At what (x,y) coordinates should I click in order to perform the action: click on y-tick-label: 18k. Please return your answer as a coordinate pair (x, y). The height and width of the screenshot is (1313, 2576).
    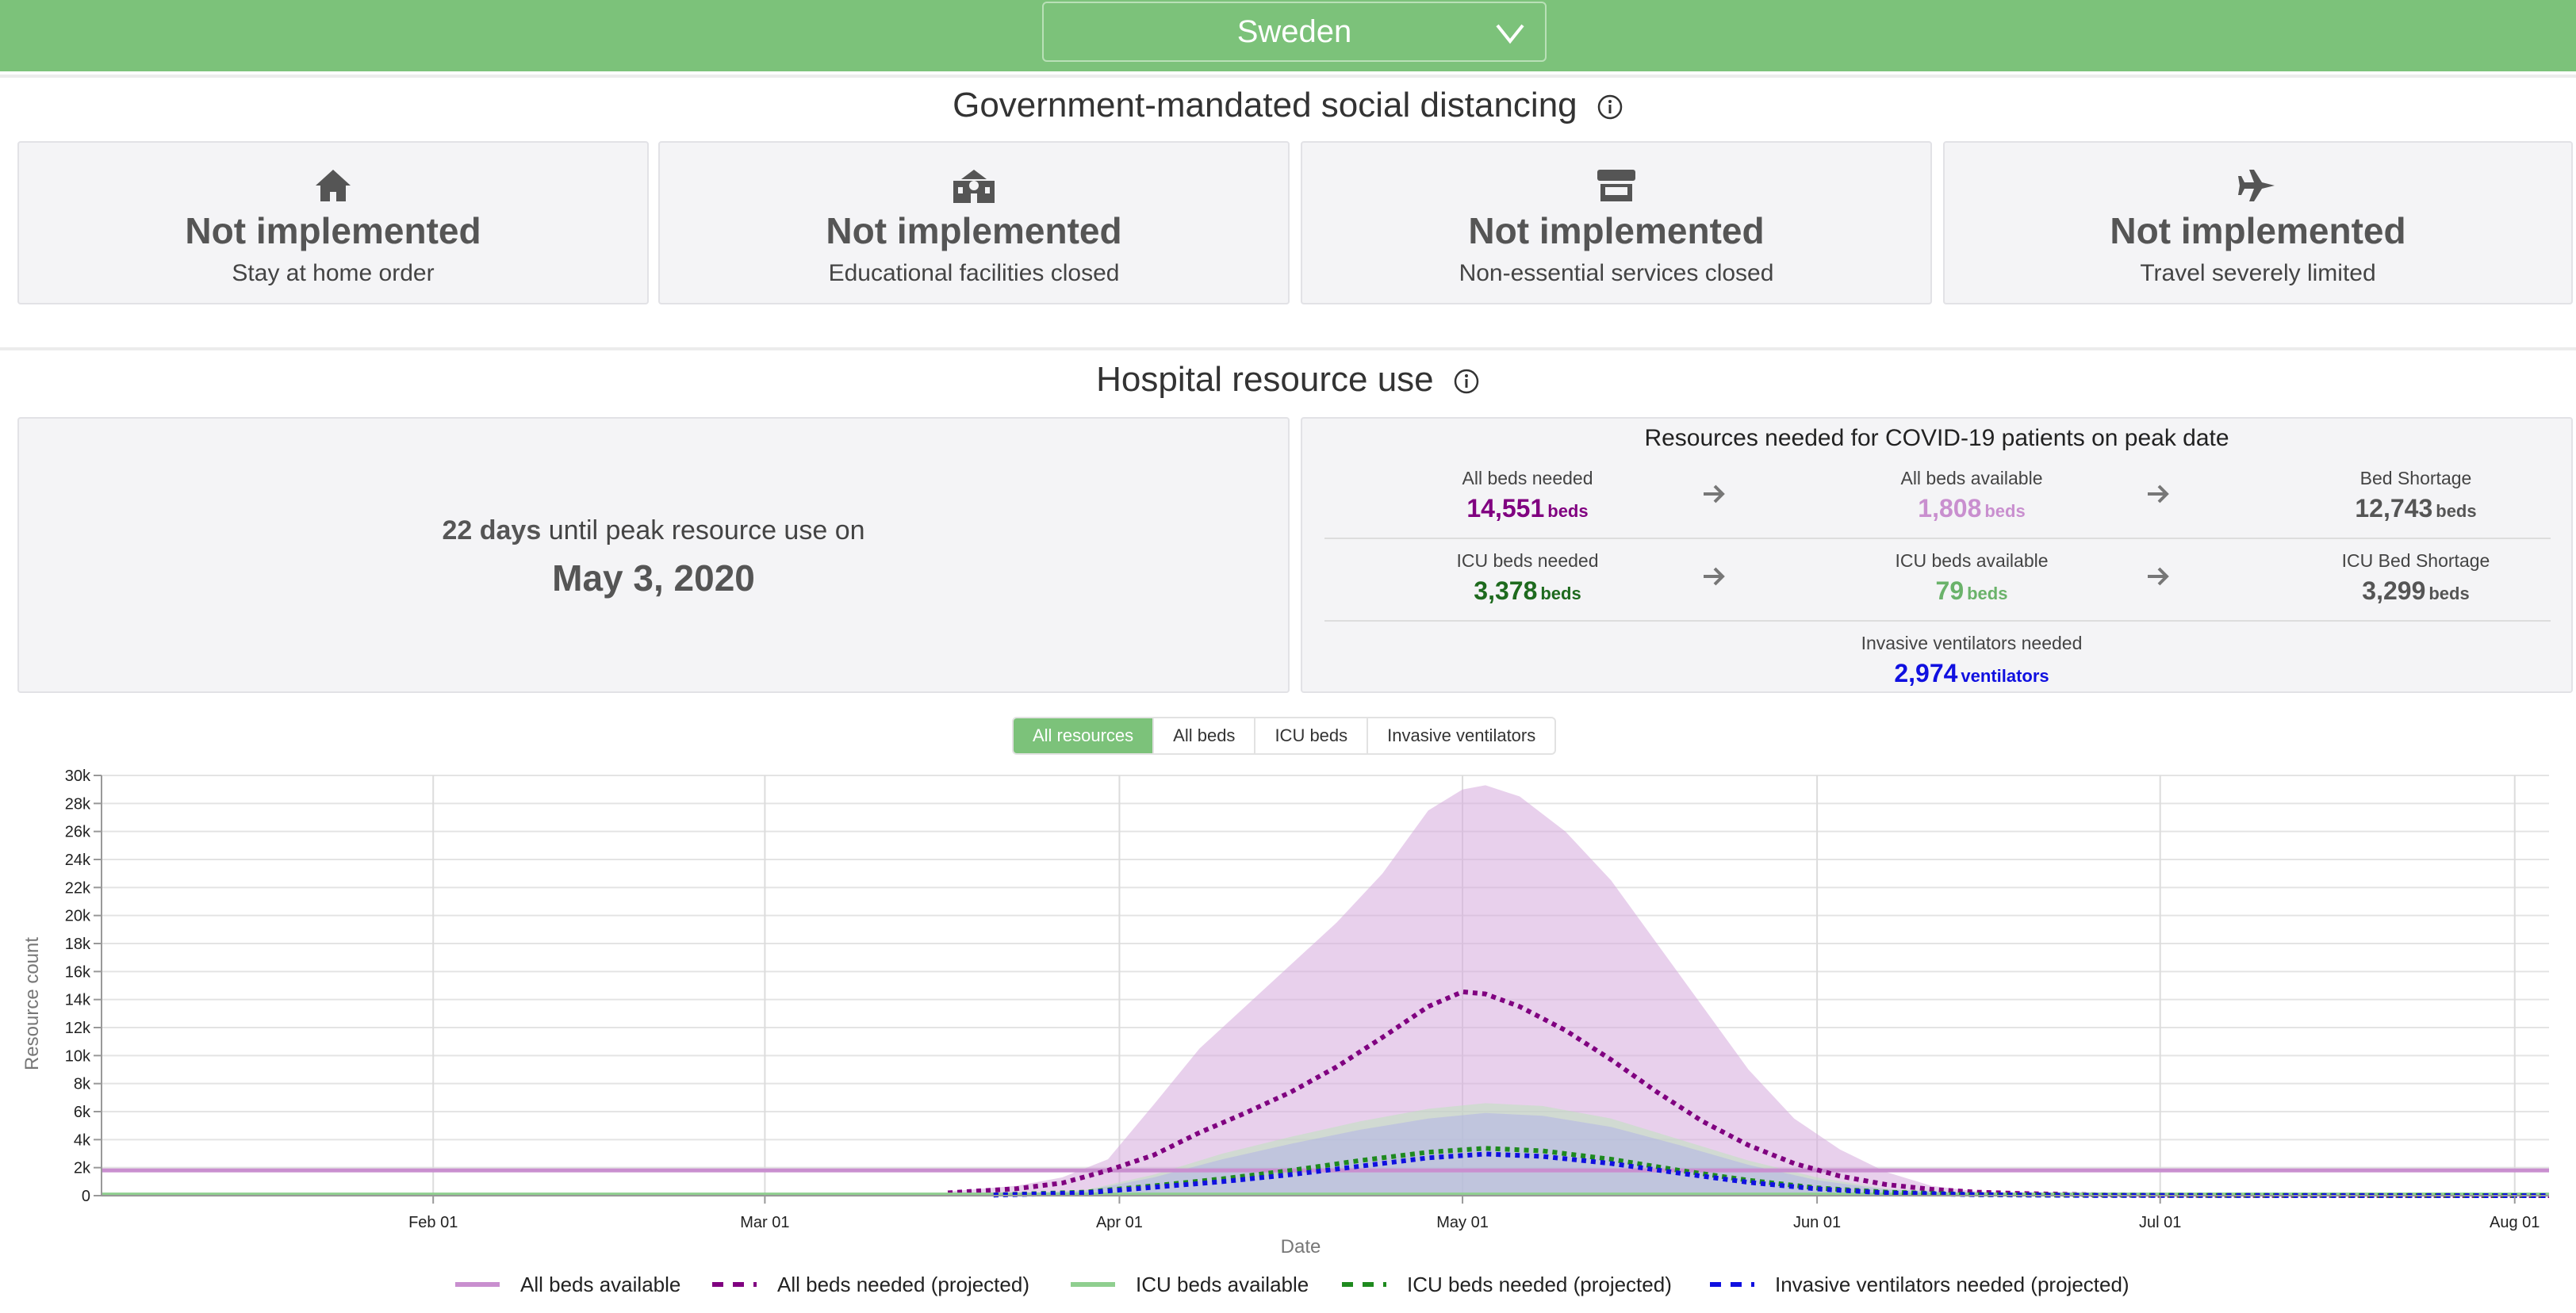
    Looking at the image, I should click on (78, 944).